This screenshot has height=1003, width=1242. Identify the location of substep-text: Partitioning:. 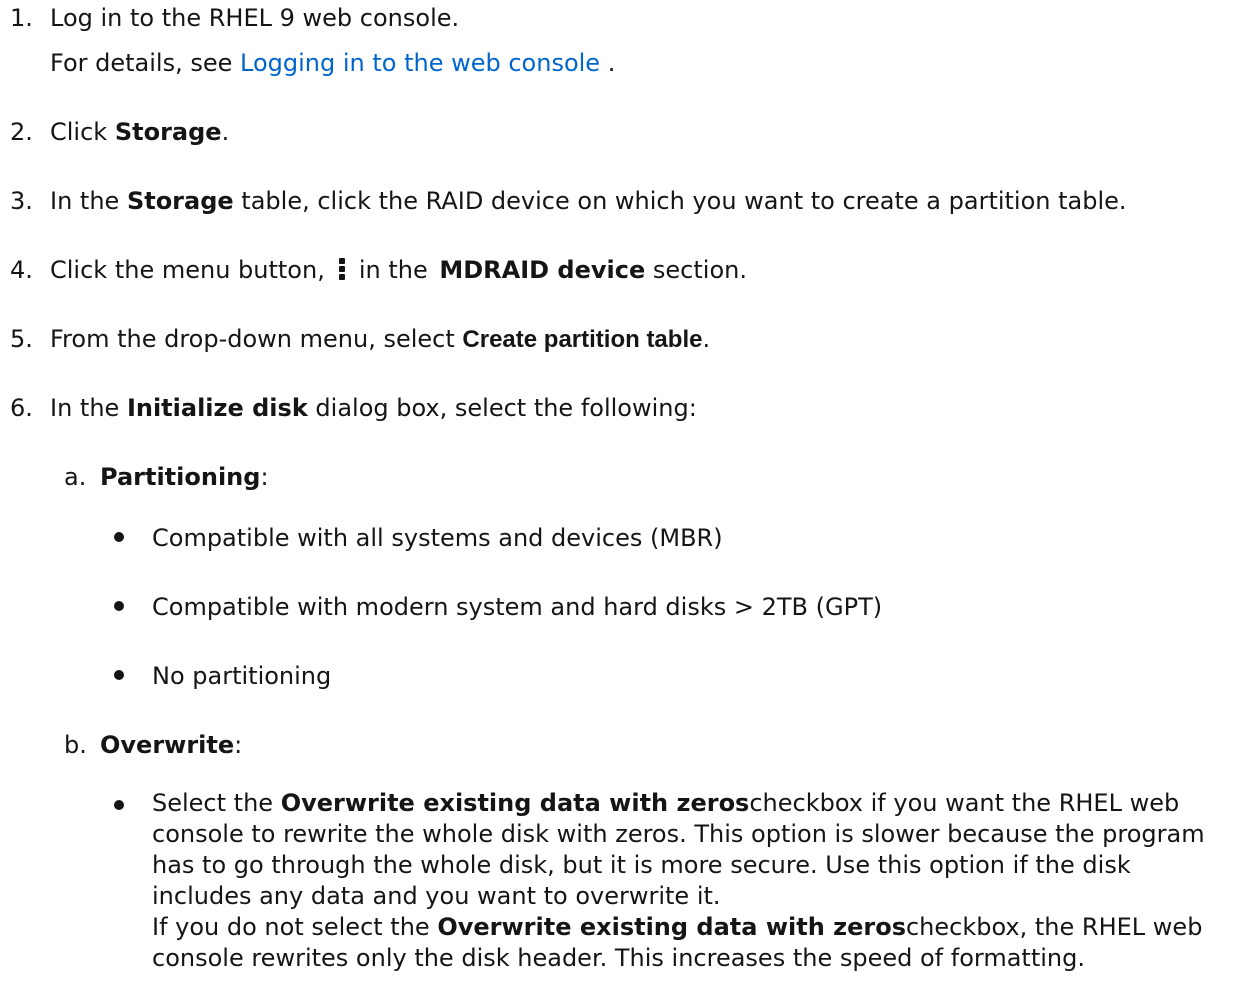
(184, 477).